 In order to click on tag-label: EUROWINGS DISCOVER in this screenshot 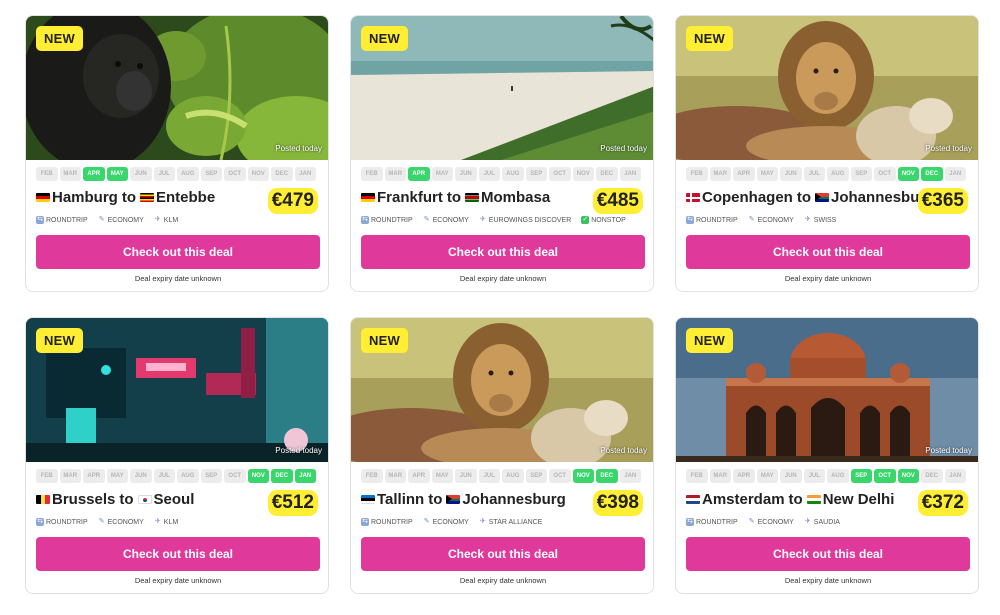, I will do `click(530, 220)`.